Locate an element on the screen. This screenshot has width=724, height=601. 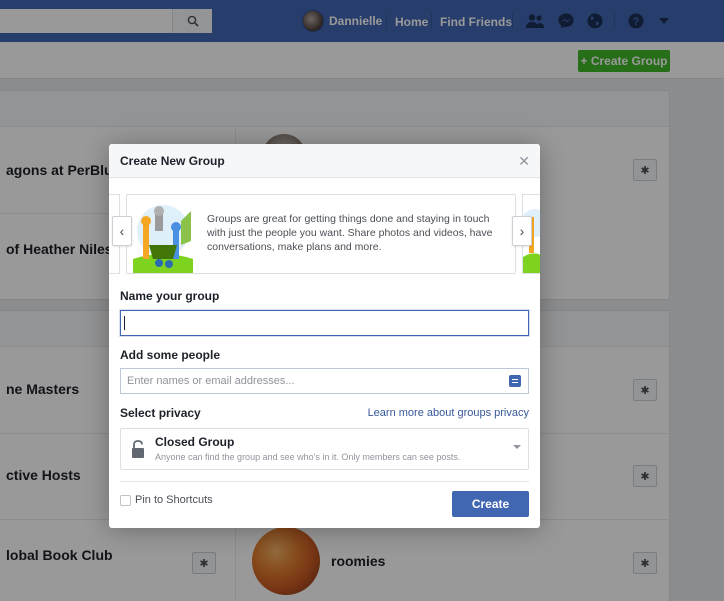
groups-illustration is located at coordinates (163, 237).